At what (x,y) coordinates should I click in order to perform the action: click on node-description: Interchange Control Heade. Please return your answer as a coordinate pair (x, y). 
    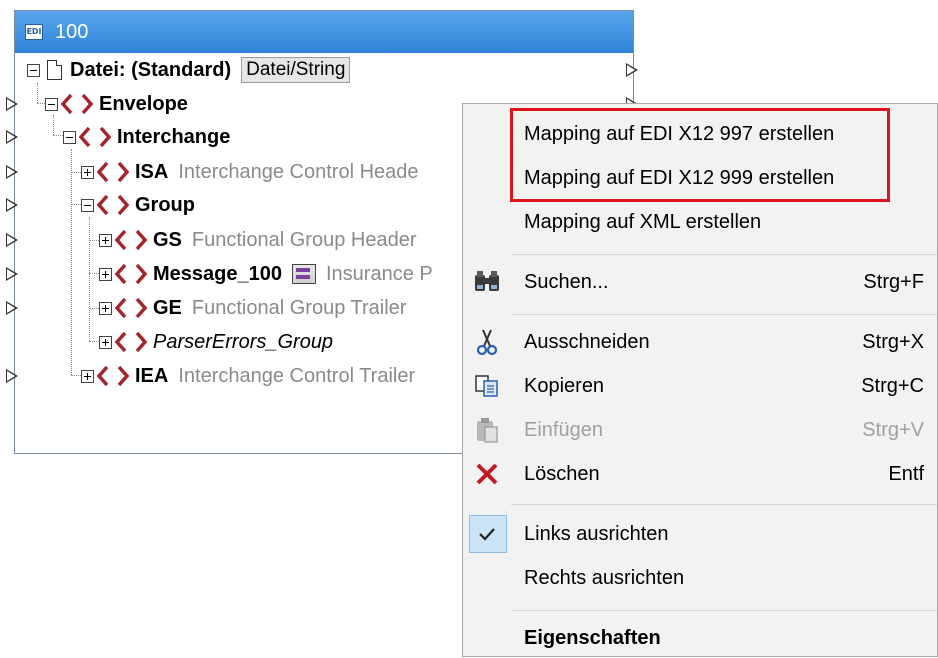
    Looking at the image, I should click on (298, 171).